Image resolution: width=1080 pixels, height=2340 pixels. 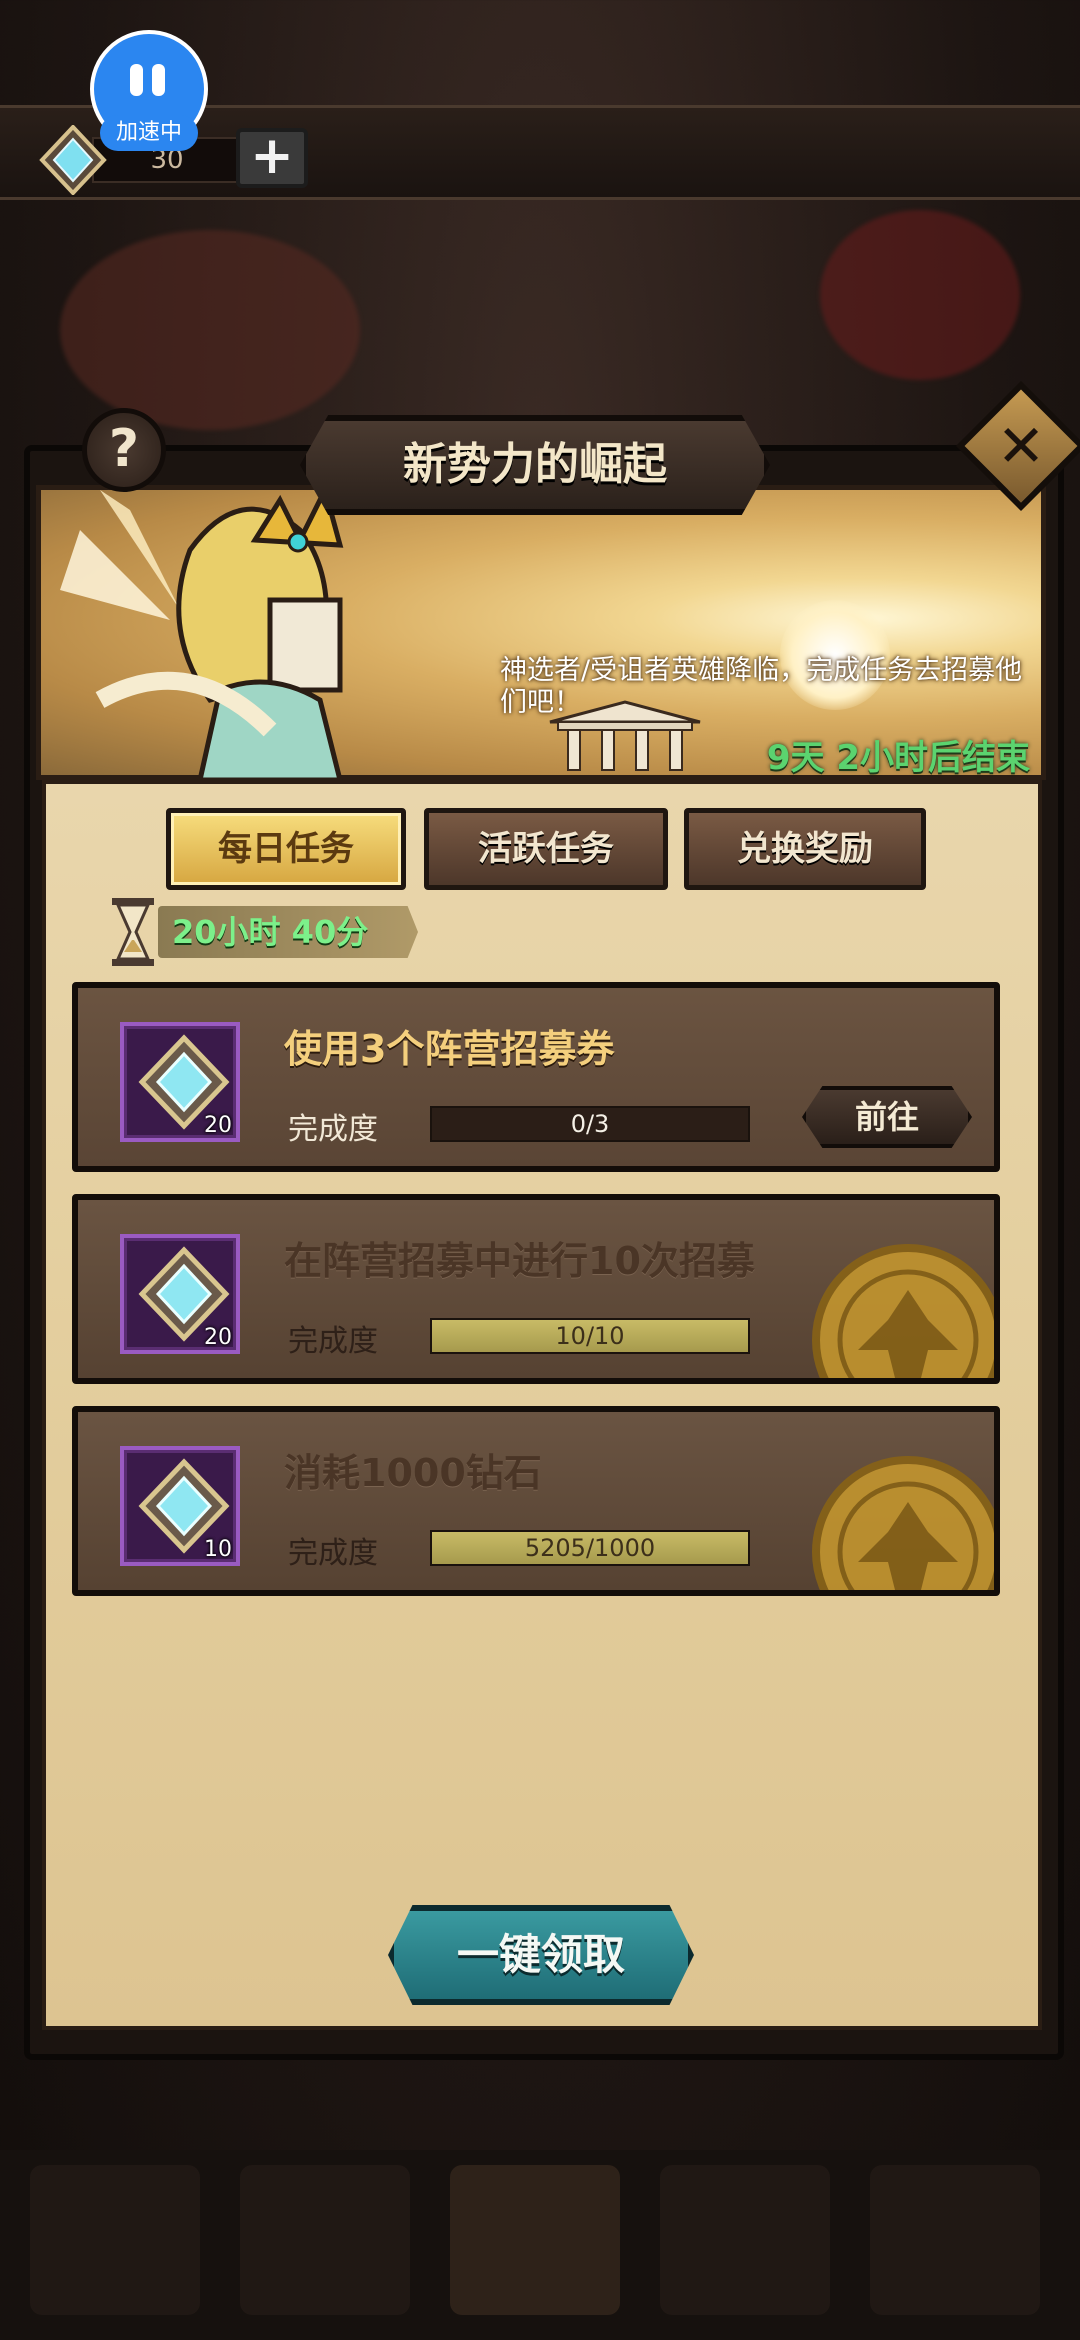 What do you see at coordinates (541, 1955) in the screenshot?
I see `claim-all-label: 一键领取` at bounding box center [541, 1955].